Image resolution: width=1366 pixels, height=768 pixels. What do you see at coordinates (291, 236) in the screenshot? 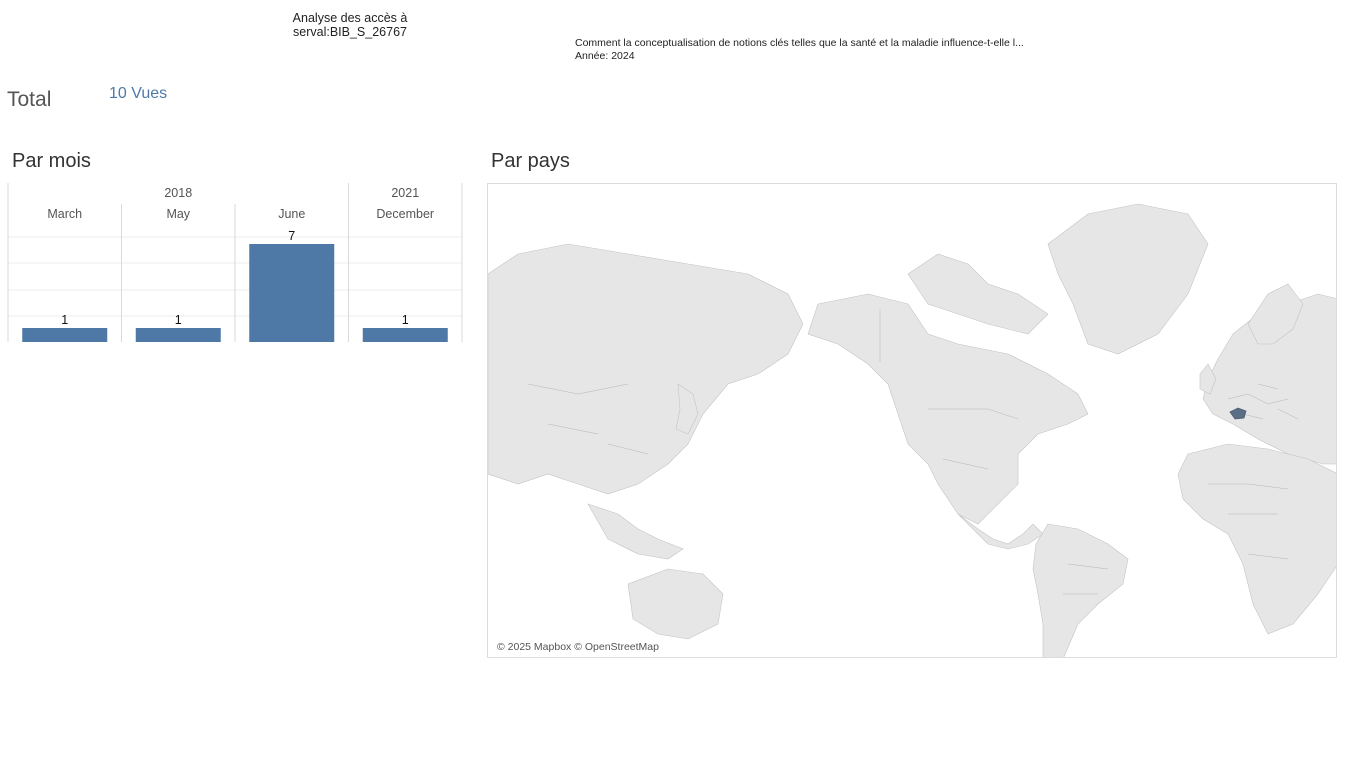
I see `bar-value-label: 7` at bounding box center [291, 236].